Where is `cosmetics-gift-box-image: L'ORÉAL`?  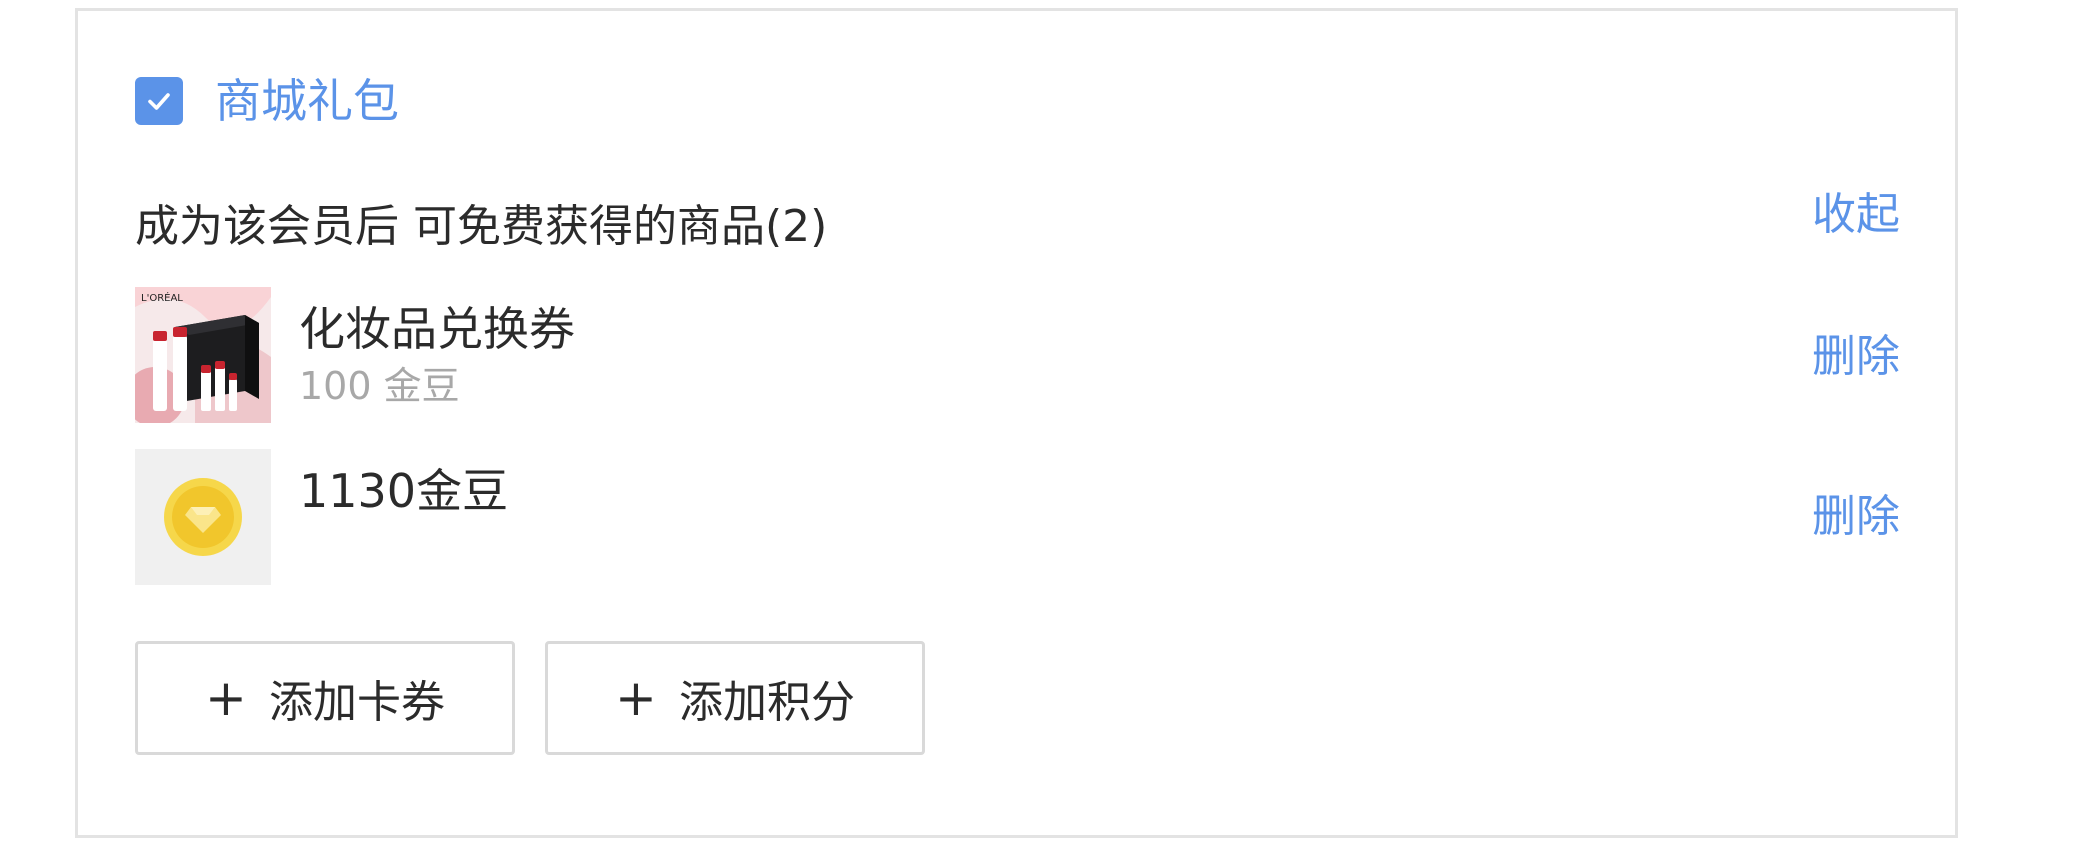 cosmetics-gift-box-image: L'ORÉAL is located at coordinates (203, 355).